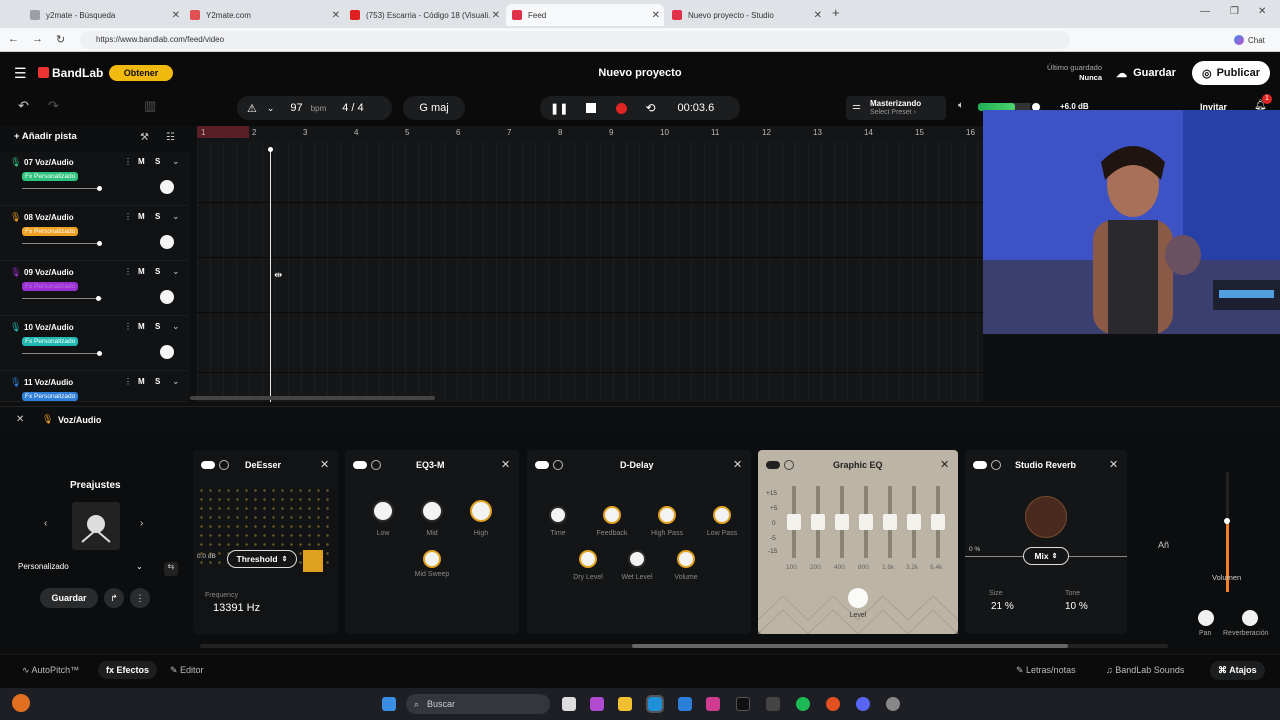 This screenshot has width=1280, height=720. Describe the element at coordinates (50, 670) in the screenshot. I see `autopitch-tab: ∿ AutoPitch™` at that location.